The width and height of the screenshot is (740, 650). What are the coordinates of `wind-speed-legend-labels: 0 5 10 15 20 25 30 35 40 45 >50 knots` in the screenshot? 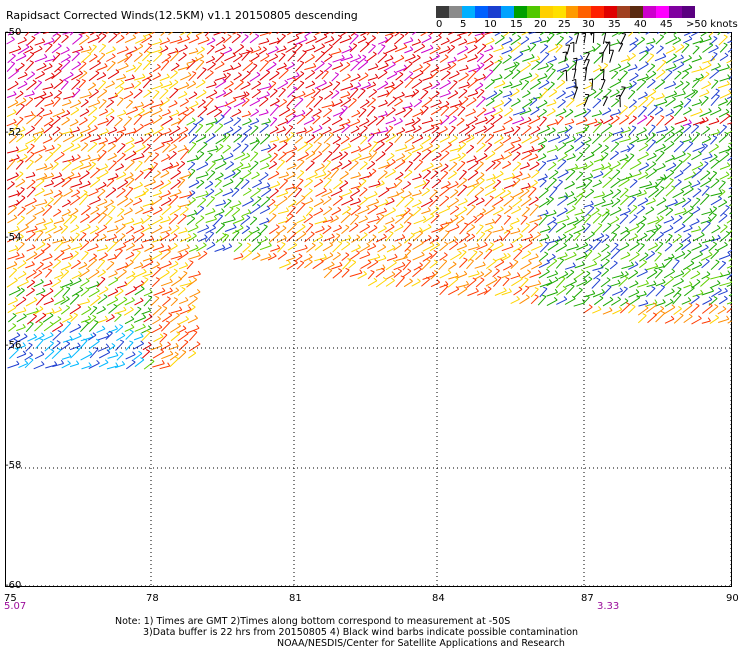 It's located at (585, 25).